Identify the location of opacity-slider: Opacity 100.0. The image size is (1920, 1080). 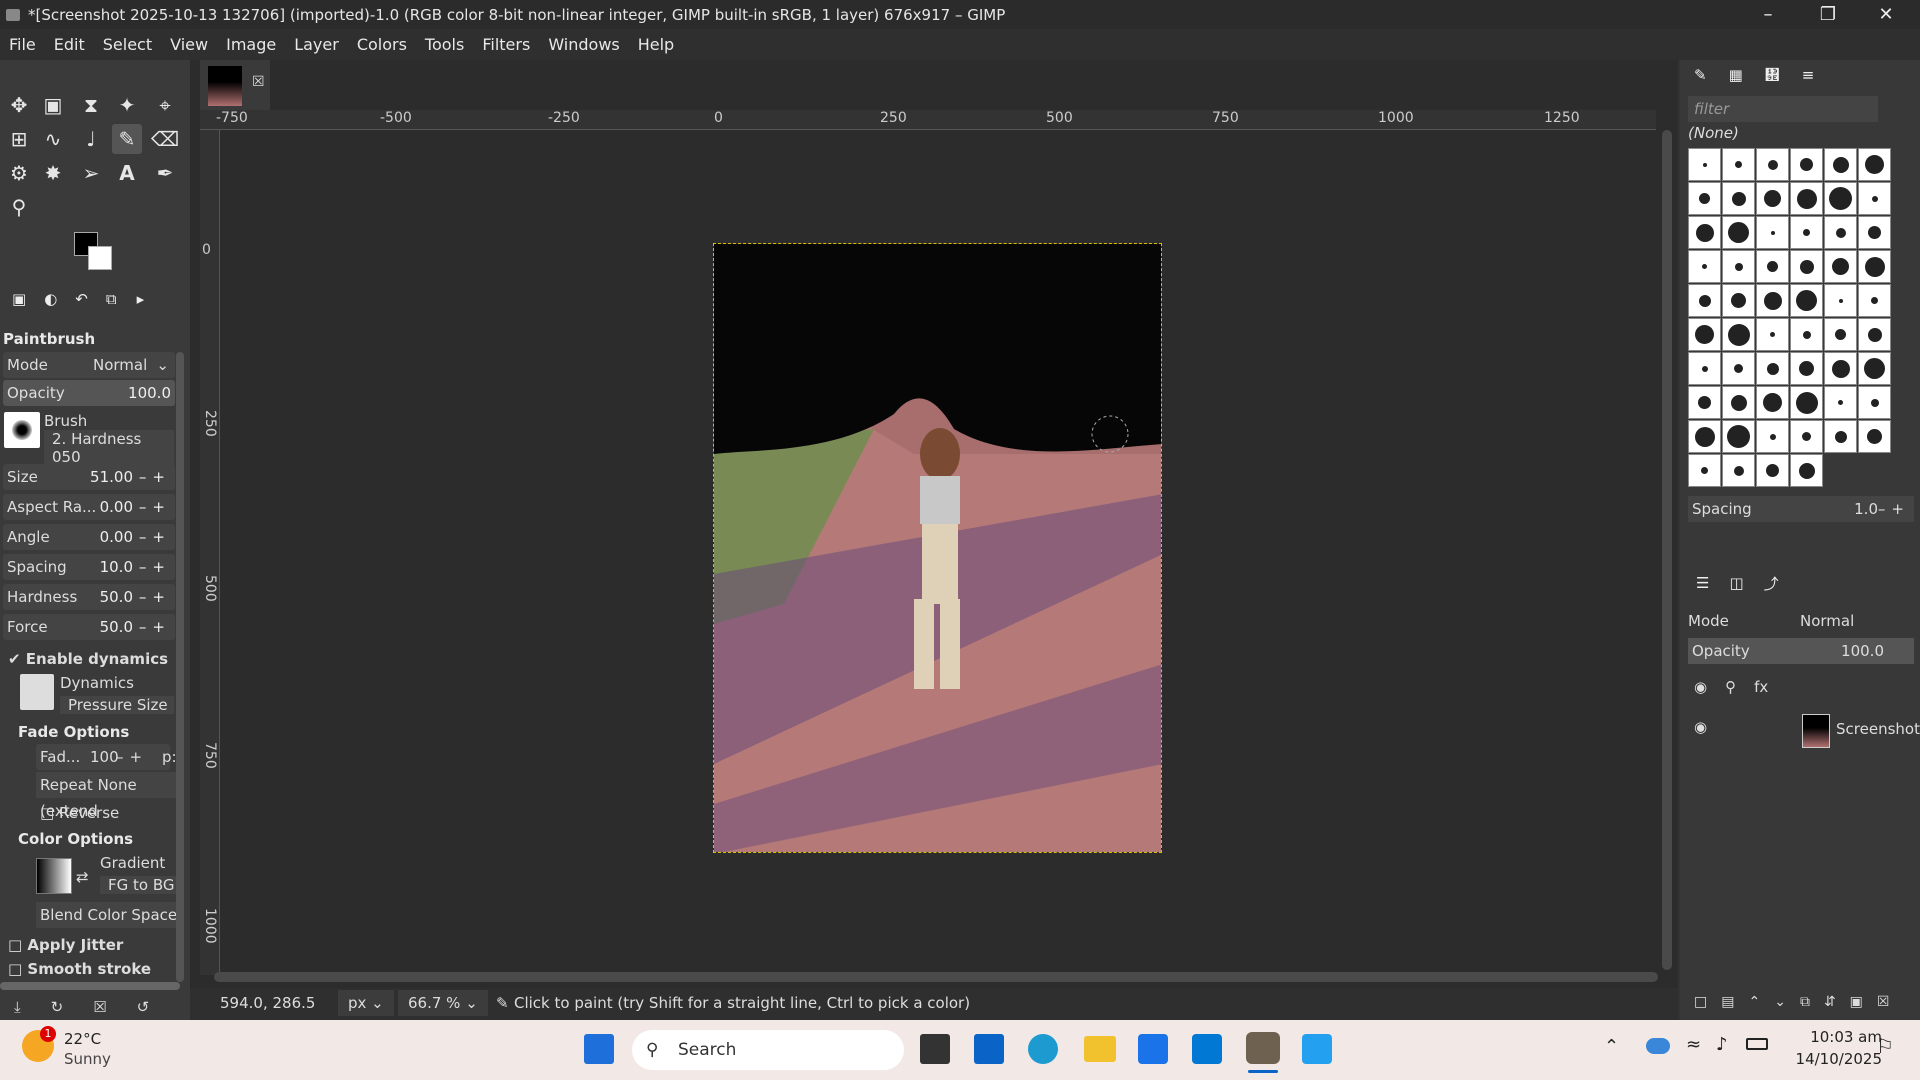
(89, 393).